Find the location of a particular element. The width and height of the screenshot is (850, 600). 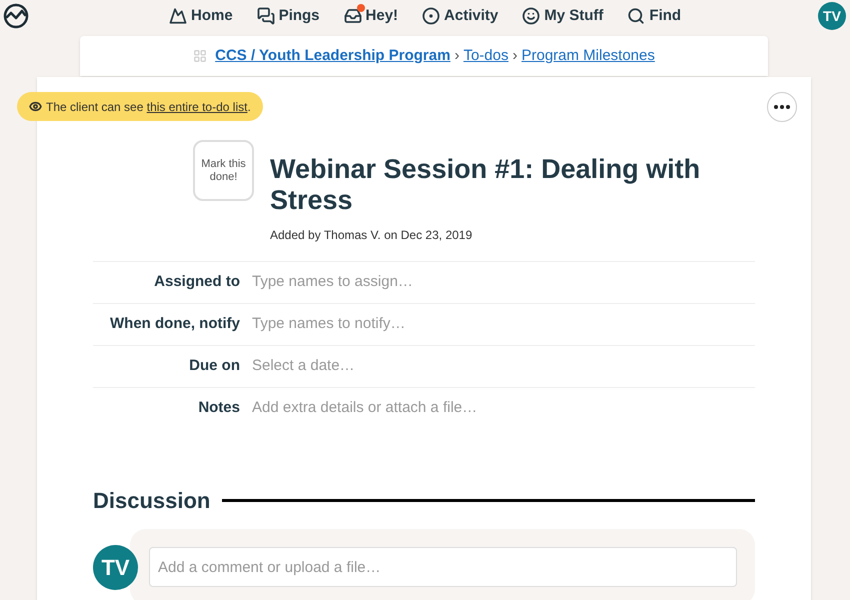

nav-link: Activity is located at coordinates (460, 16).